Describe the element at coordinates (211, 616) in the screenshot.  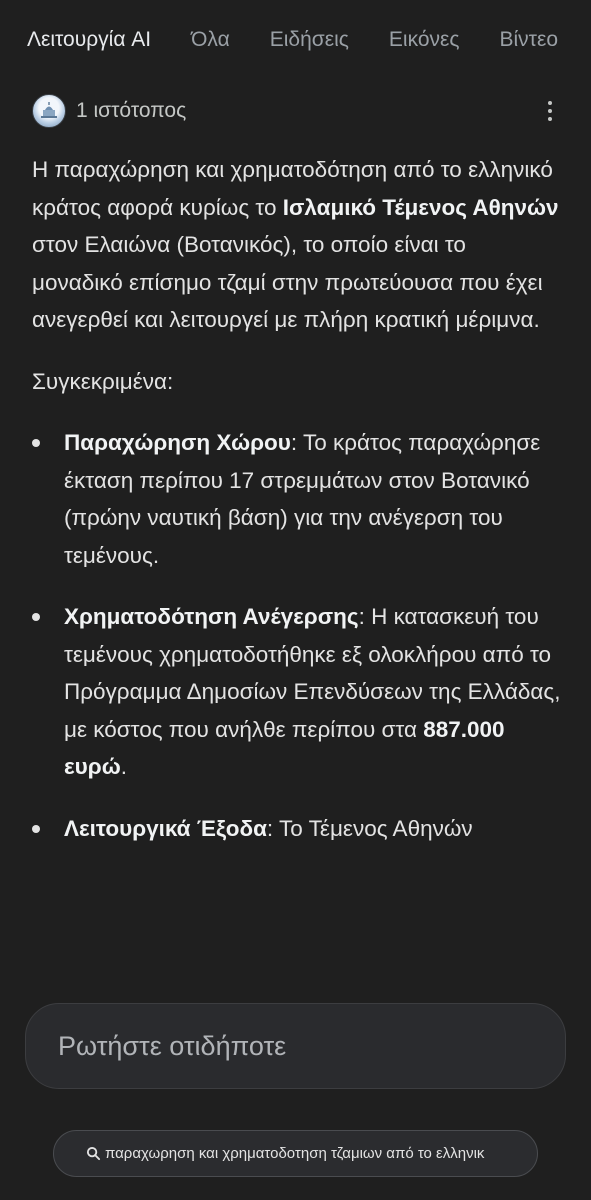
I see `bullet-title: Χρηματοδότηση Ανέγερσης` at that location.